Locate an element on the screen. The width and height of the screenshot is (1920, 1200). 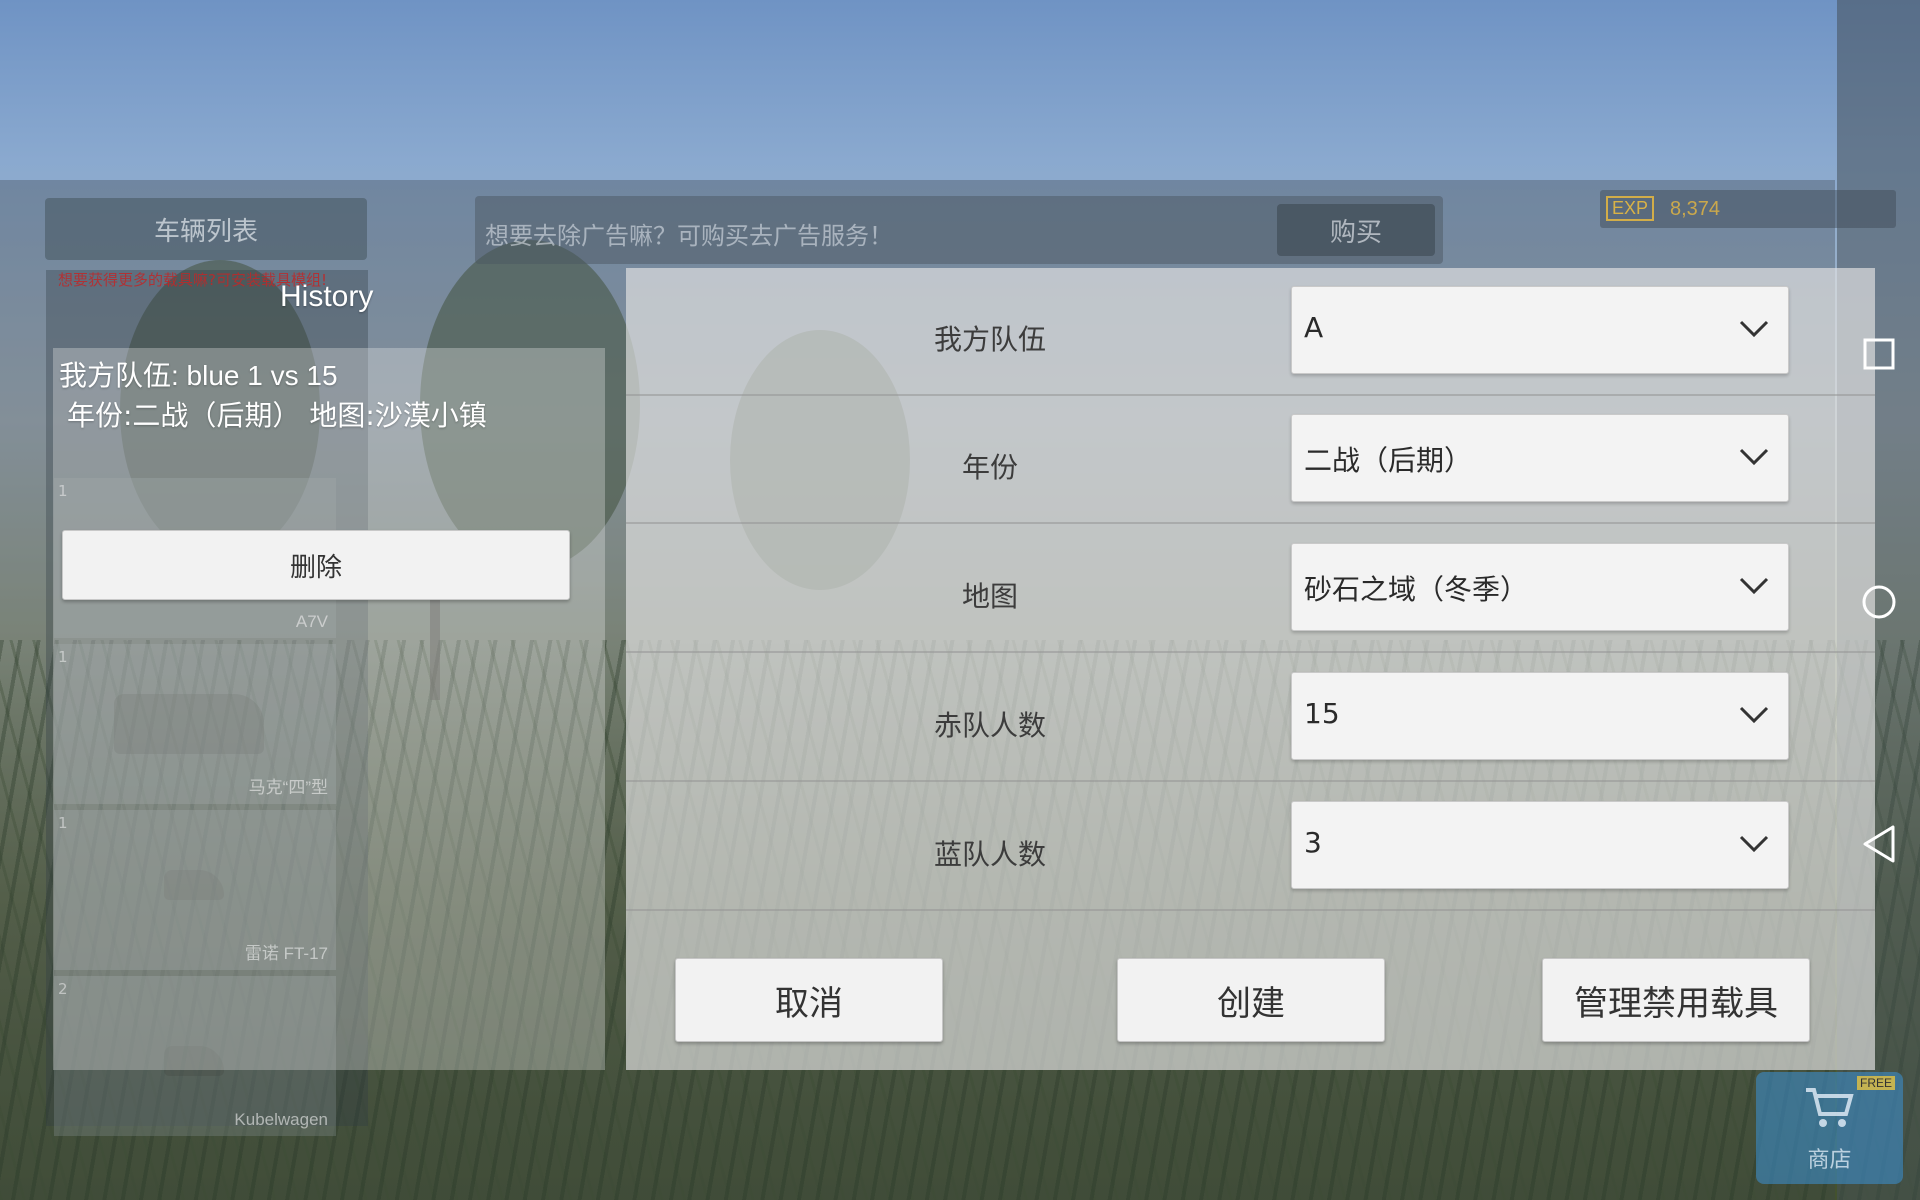
delete-button: 删除 is located at coordinates (316, 565).